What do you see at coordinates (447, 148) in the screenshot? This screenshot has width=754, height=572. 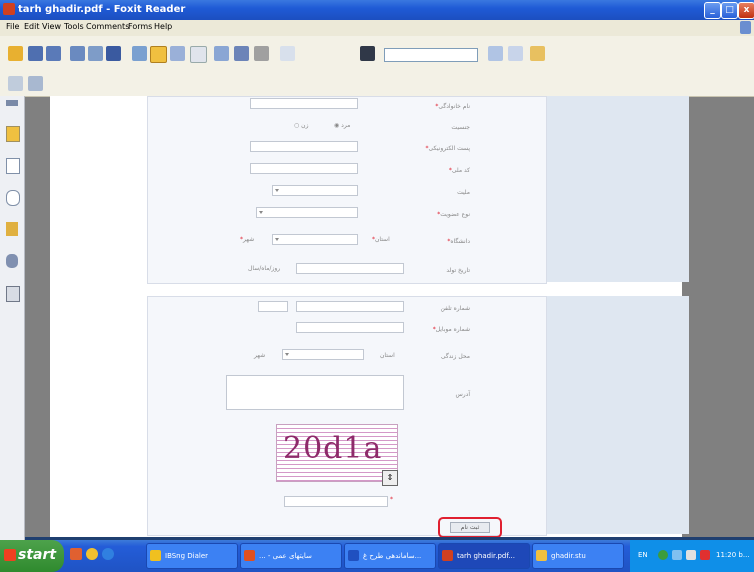 I see `field-label: *پست الکترونیکی` at bounding box center [447, 148].